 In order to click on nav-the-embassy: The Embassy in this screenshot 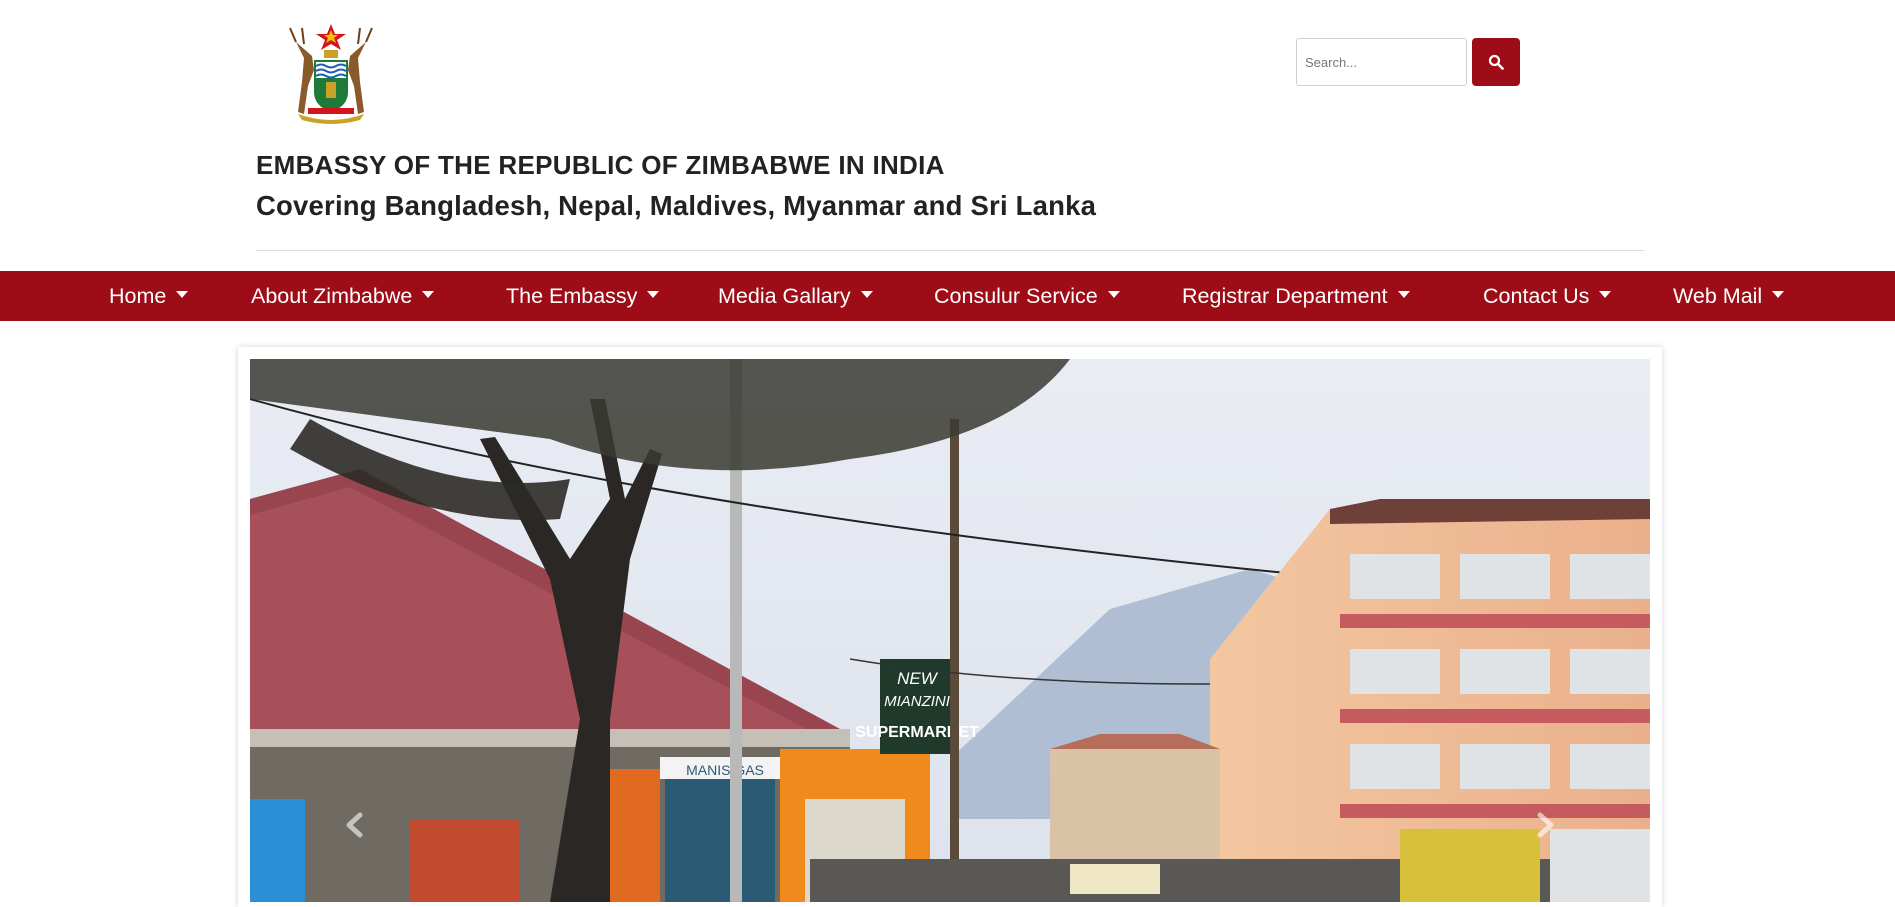, I will do `click(583, 296)`.